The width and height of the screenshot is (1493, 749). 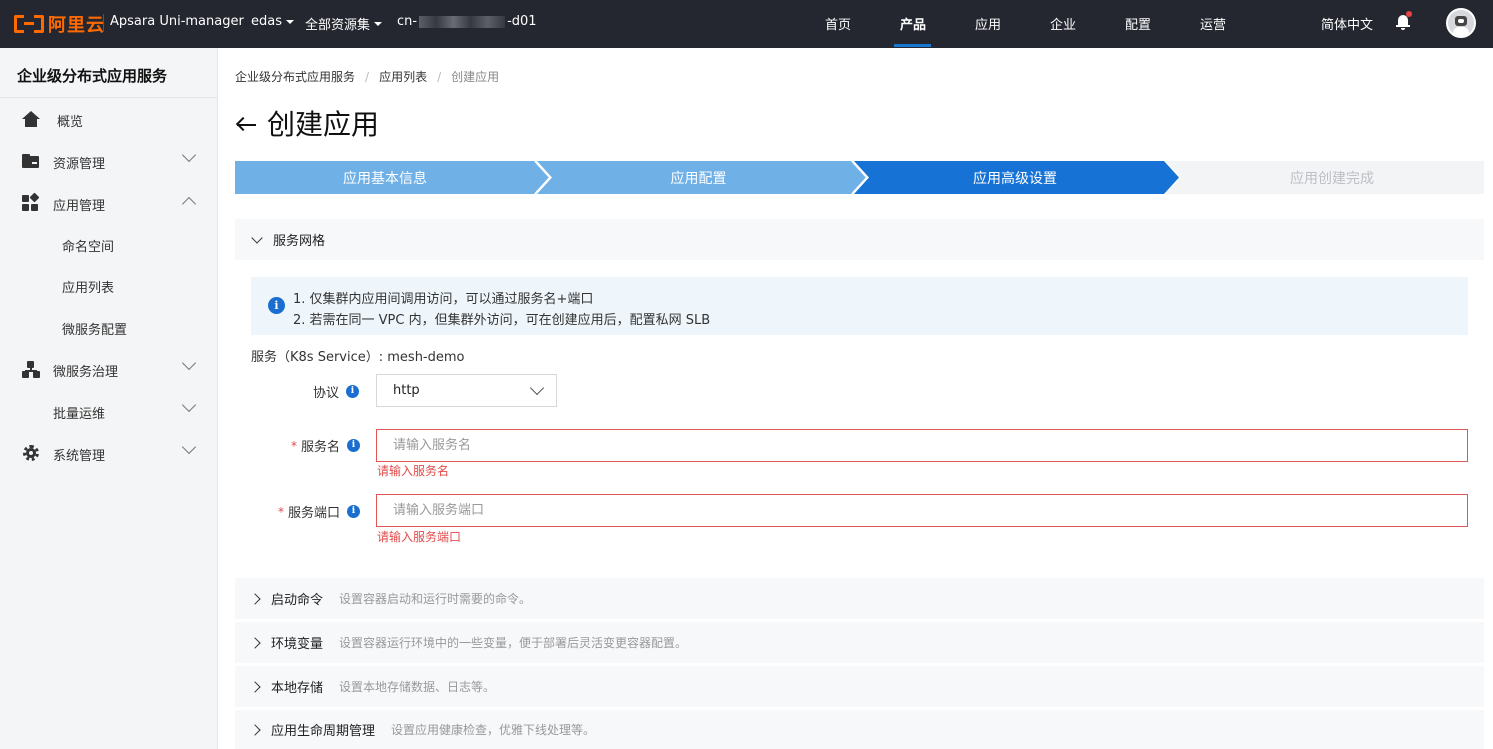 What do you see at coordinates (79, 164) in the screenshot?
I see `sidebar-item-label: 资源管理` at bounding box center [79, 164].